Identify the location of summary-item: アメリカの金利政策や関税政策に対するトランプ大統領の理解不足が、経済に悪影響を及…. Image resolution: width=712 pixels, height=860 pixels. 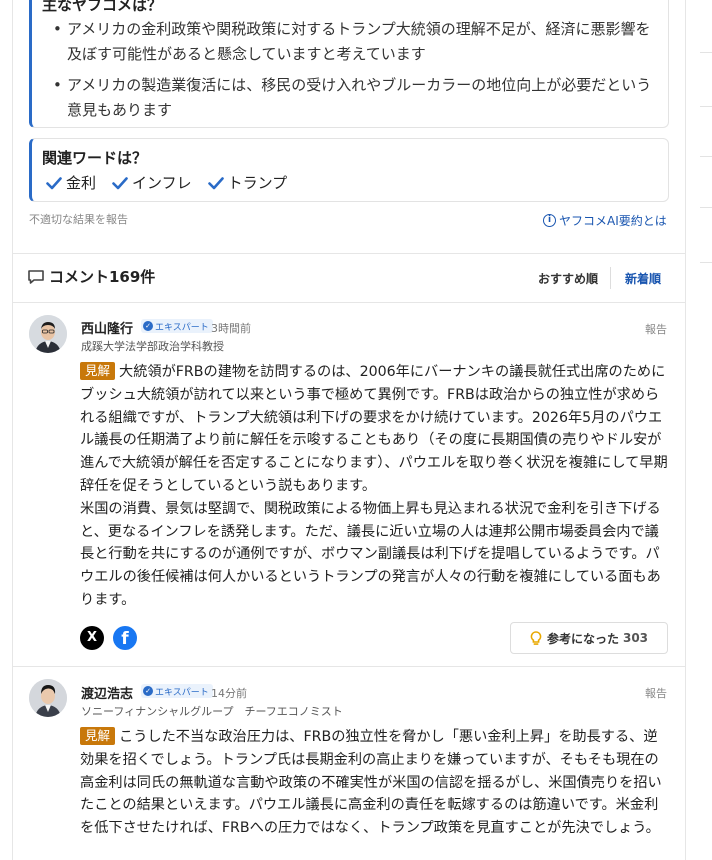
(352, 42).